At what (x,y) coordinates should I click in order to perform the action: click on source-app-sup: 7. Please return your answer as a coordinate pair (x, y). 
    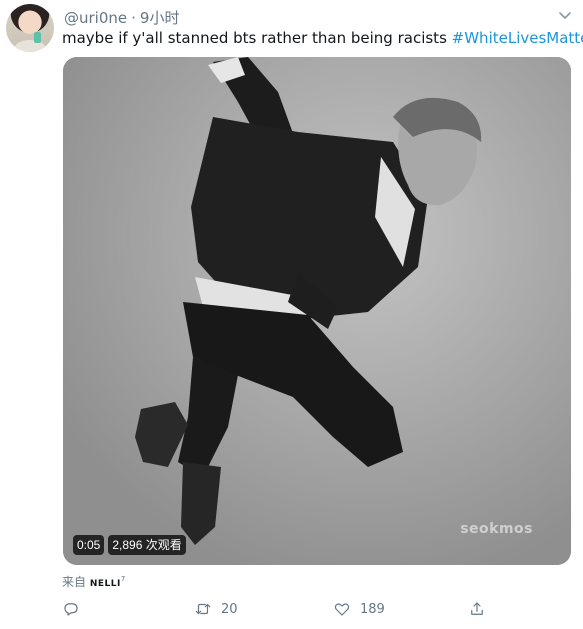
    Looking at the image, I should click on (123, 579).